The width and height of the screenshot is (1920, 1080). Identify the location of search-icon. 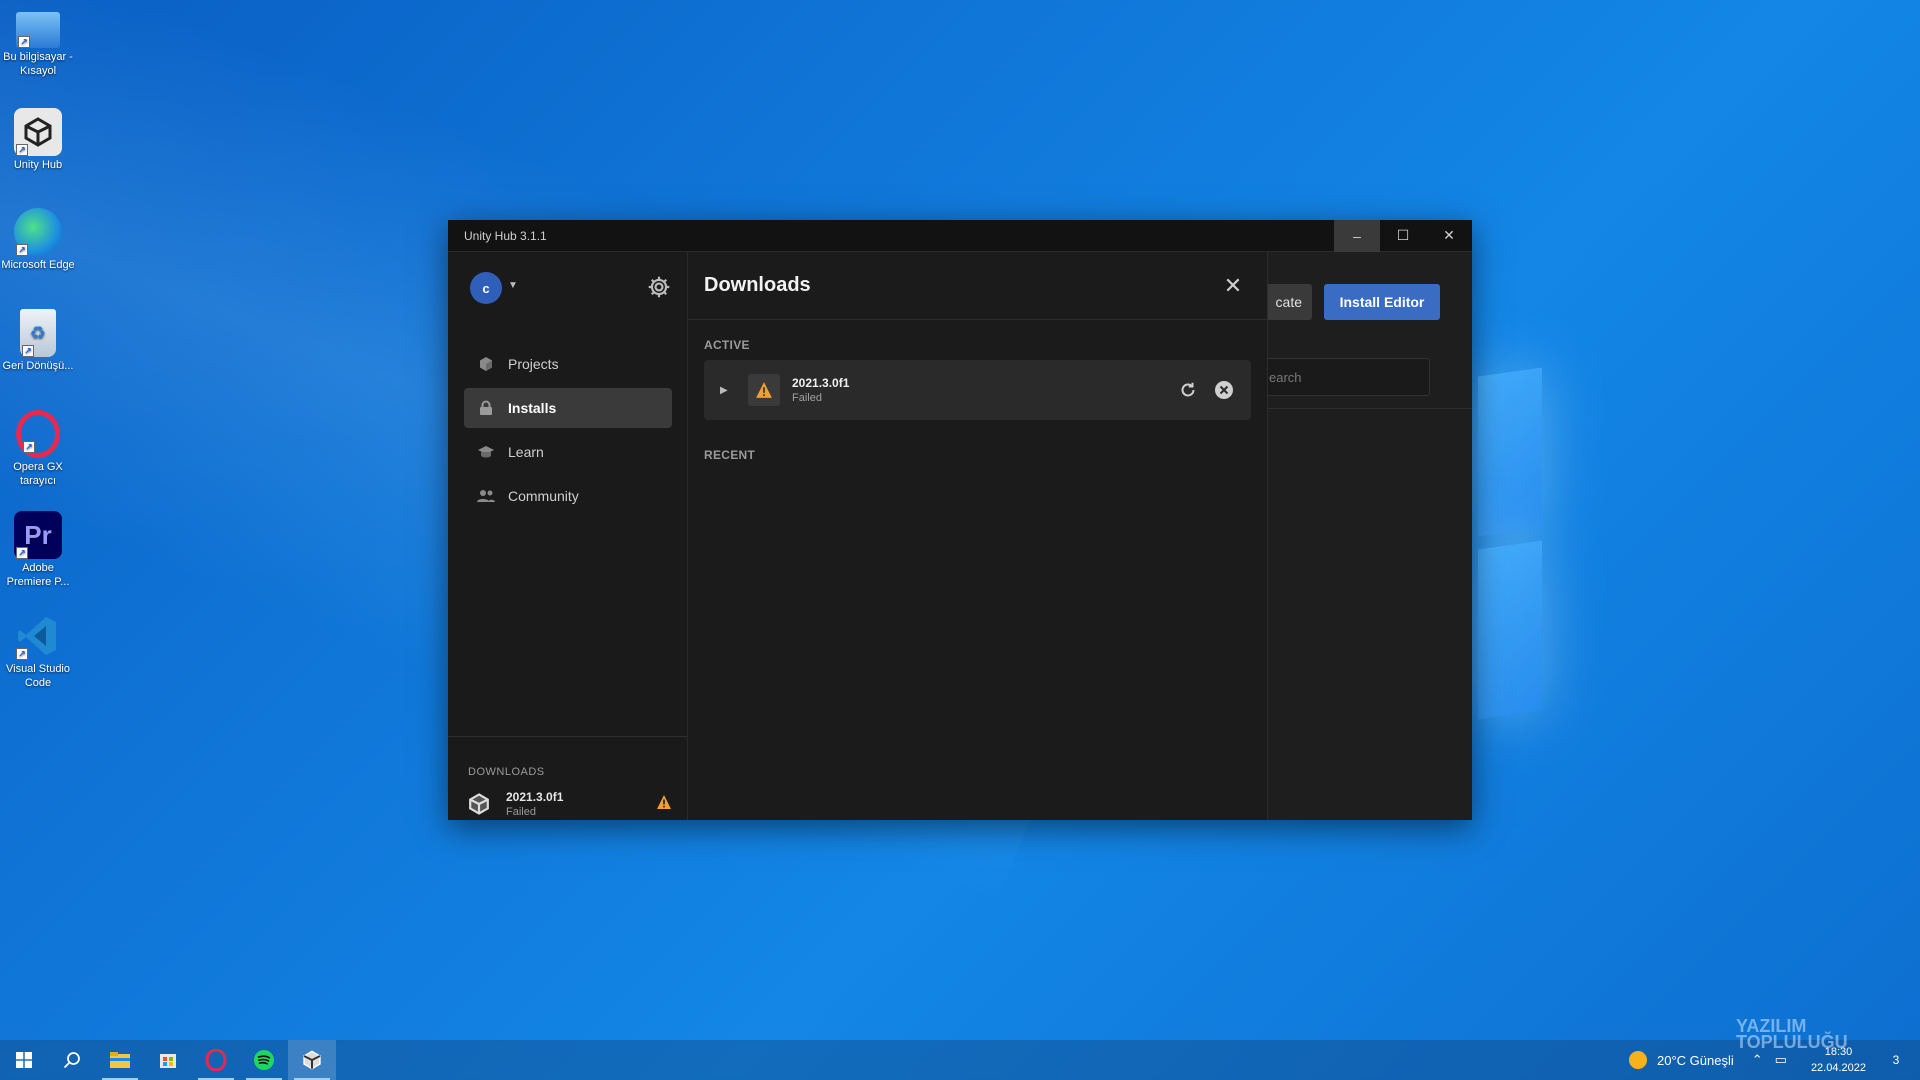
(72, 1060).